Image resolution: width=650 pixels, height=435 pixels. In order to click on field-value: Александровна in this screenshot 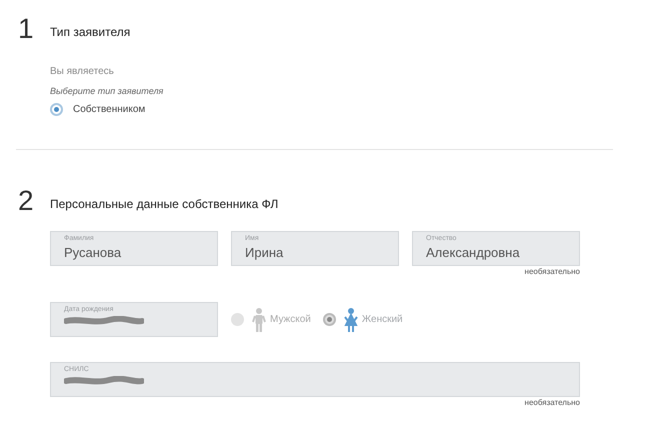, I will do `click(473, 253)`.